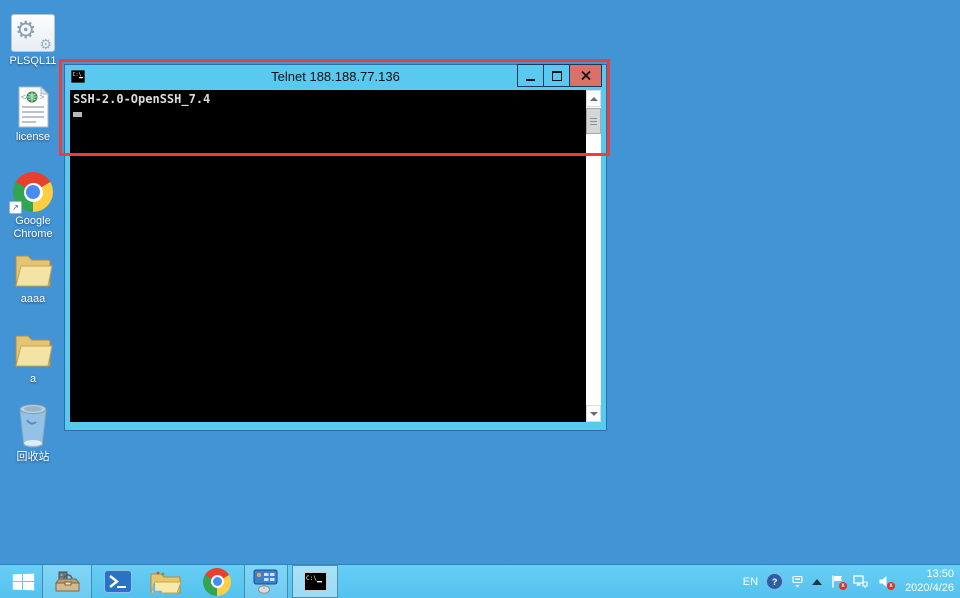 The image size is (960, 598). I want to click on close-button, so click(585, 75).